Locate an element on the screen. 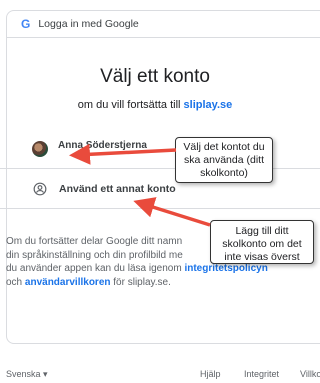 This screenshot has width=320, height=383. info-line-4: och is located at coordinates (15, 282).